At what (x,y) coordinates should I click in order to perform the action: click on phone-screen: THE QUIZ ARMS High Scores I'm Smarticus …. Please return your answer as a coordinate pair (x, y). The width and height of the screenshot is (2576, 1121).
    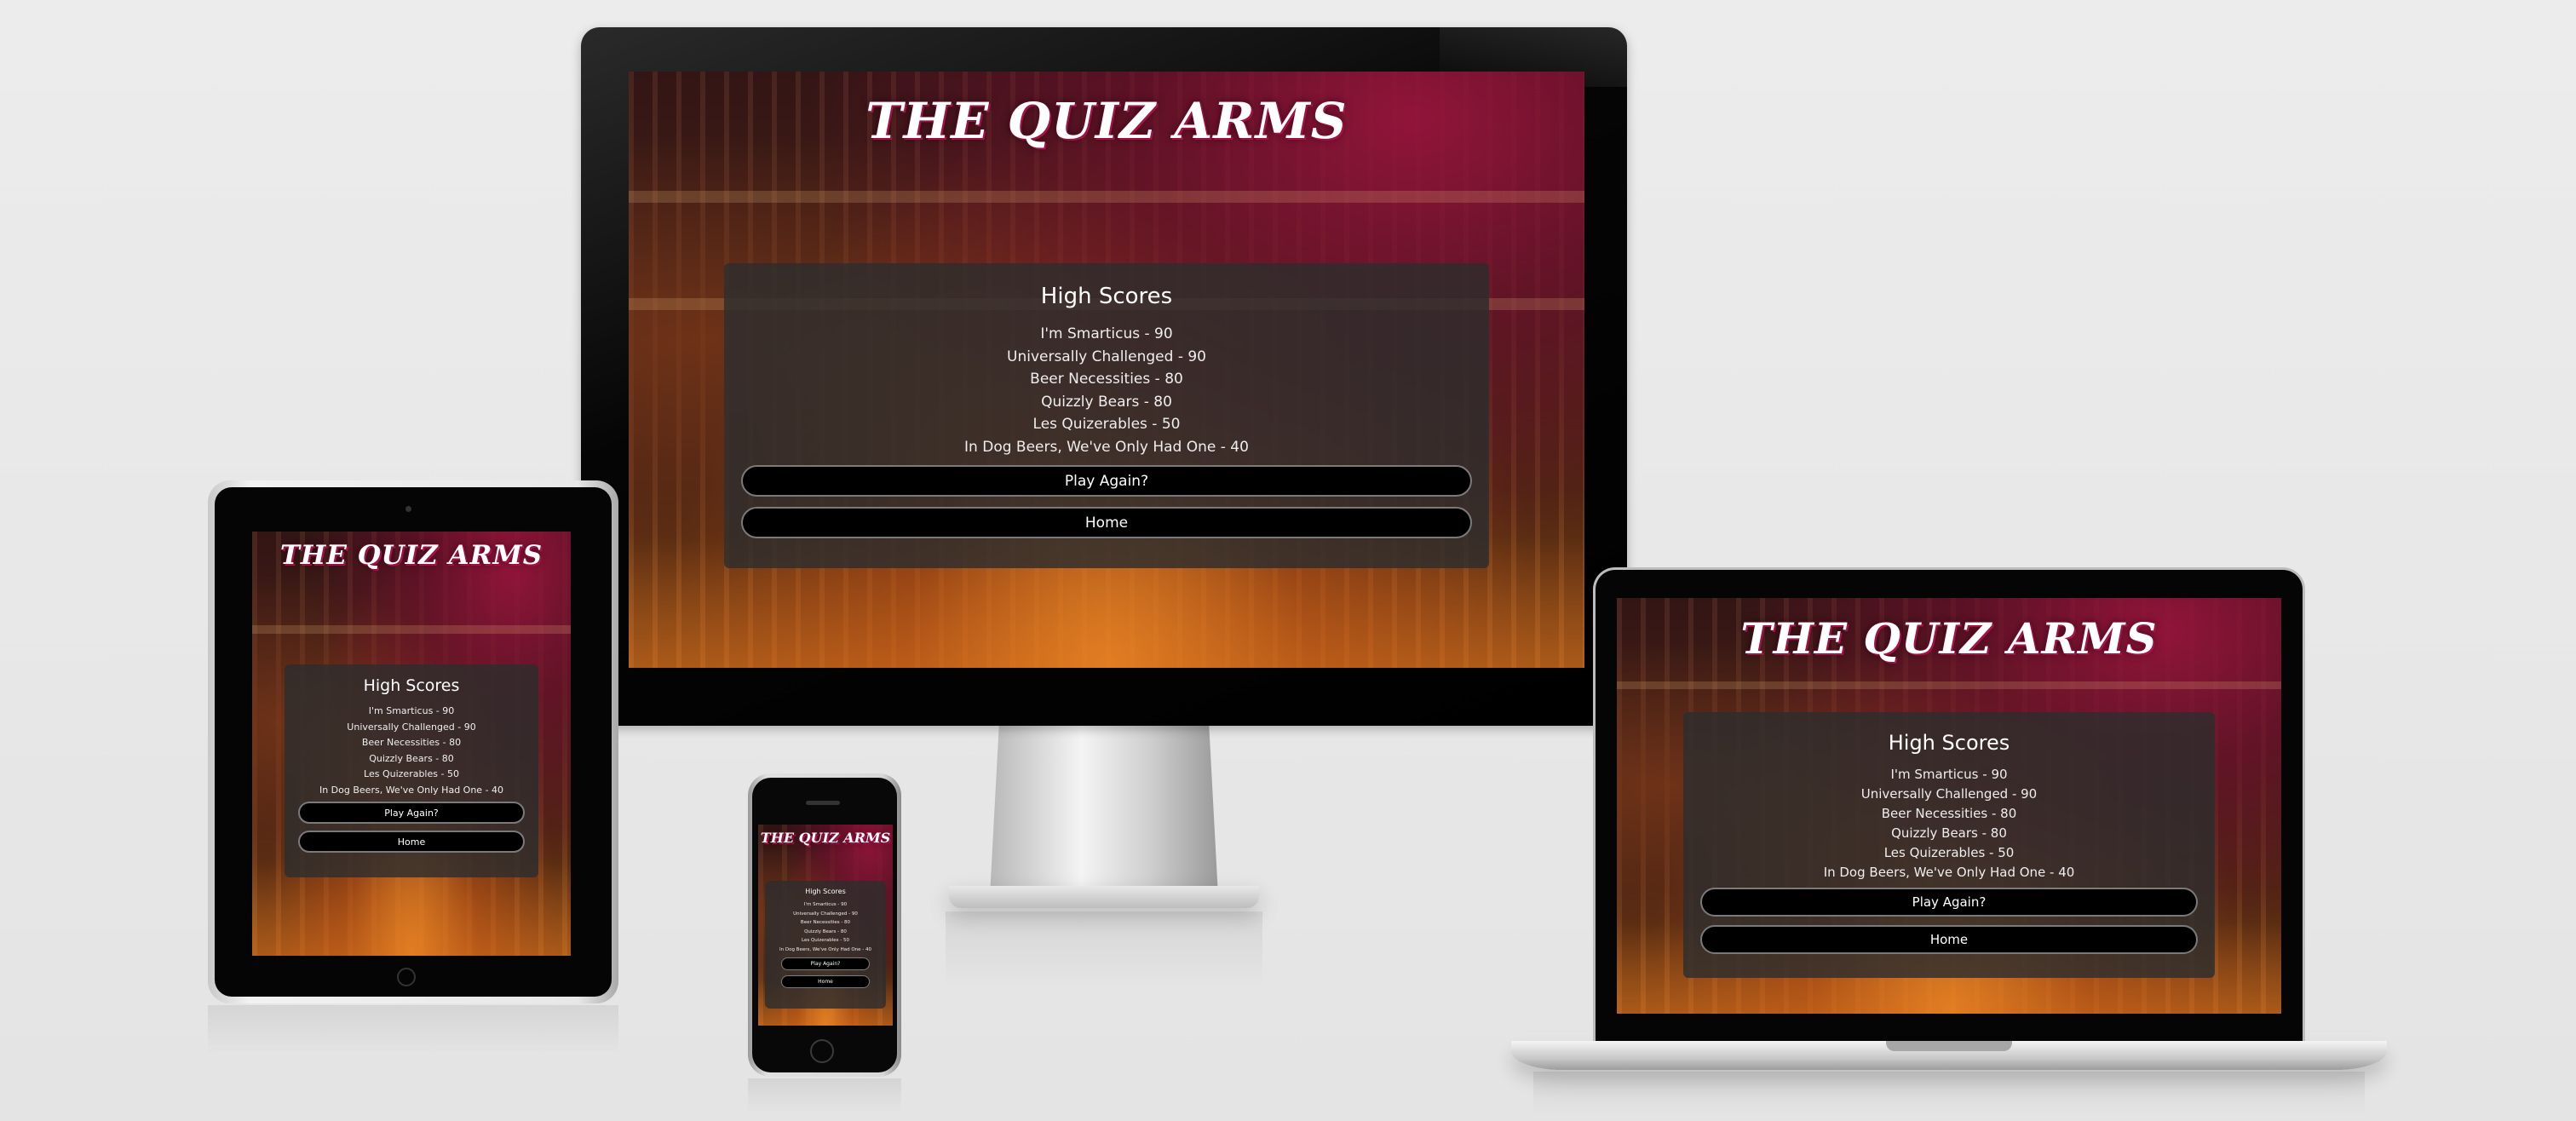
    Looking at the image, I should click on (826, 926).